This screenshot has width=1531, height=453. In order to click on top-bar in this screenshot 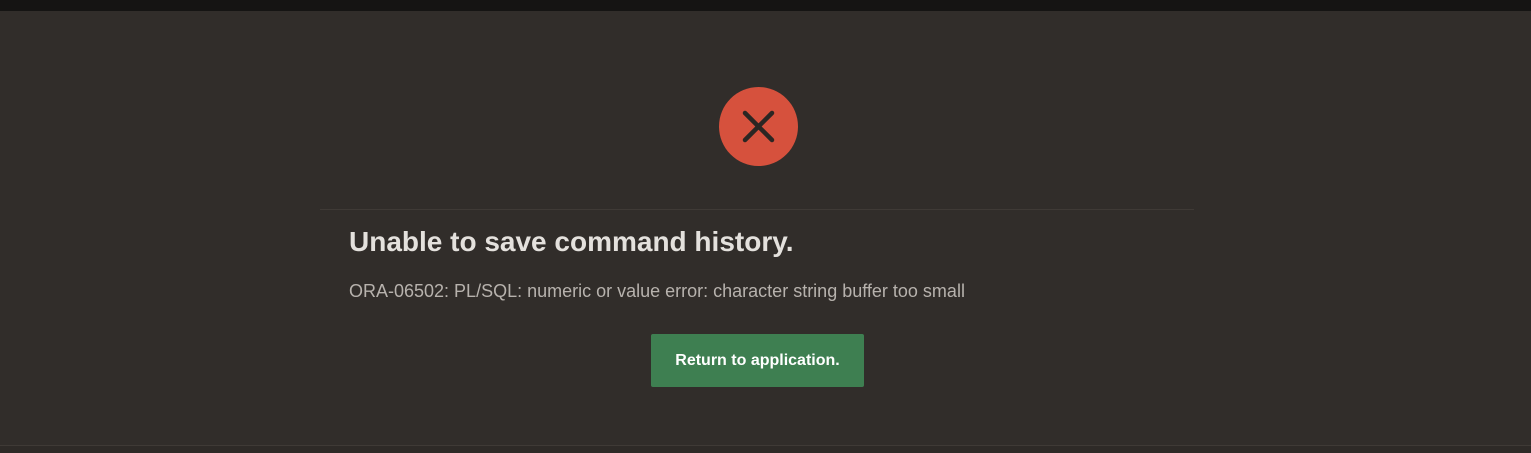, I will do `click(765, 5)`.